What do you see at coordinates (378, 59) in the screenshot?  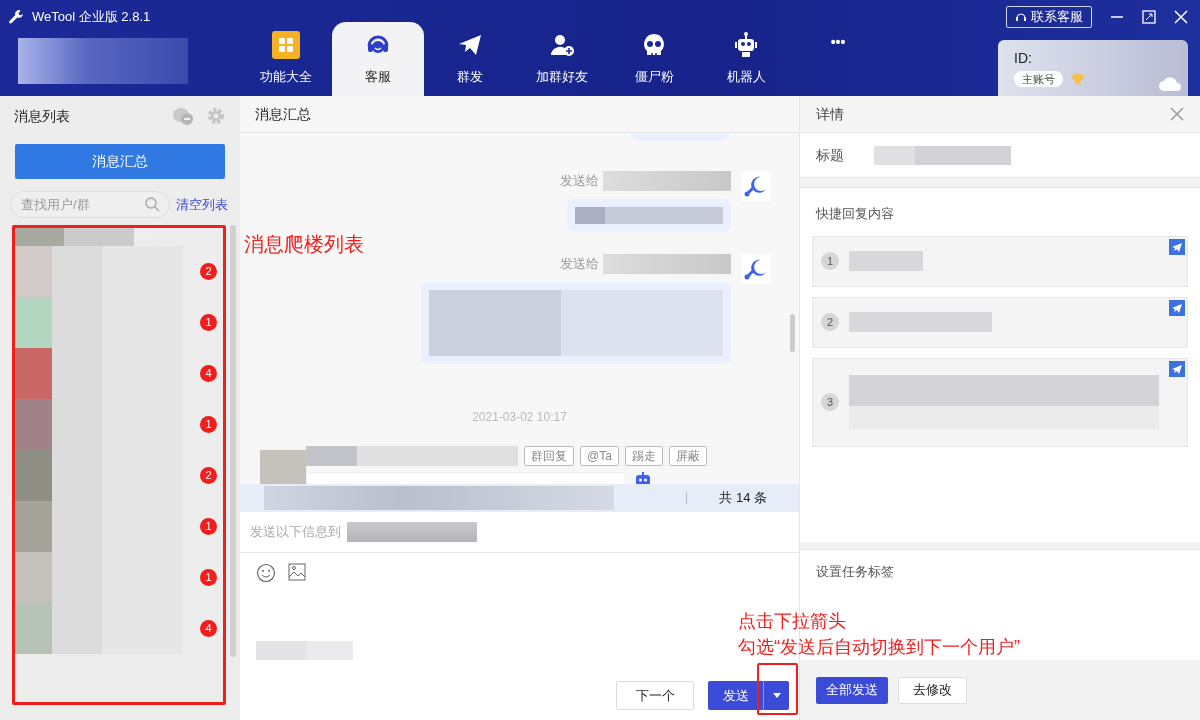 I see `nav-tab: 客服` at bounding box center [378, 59].